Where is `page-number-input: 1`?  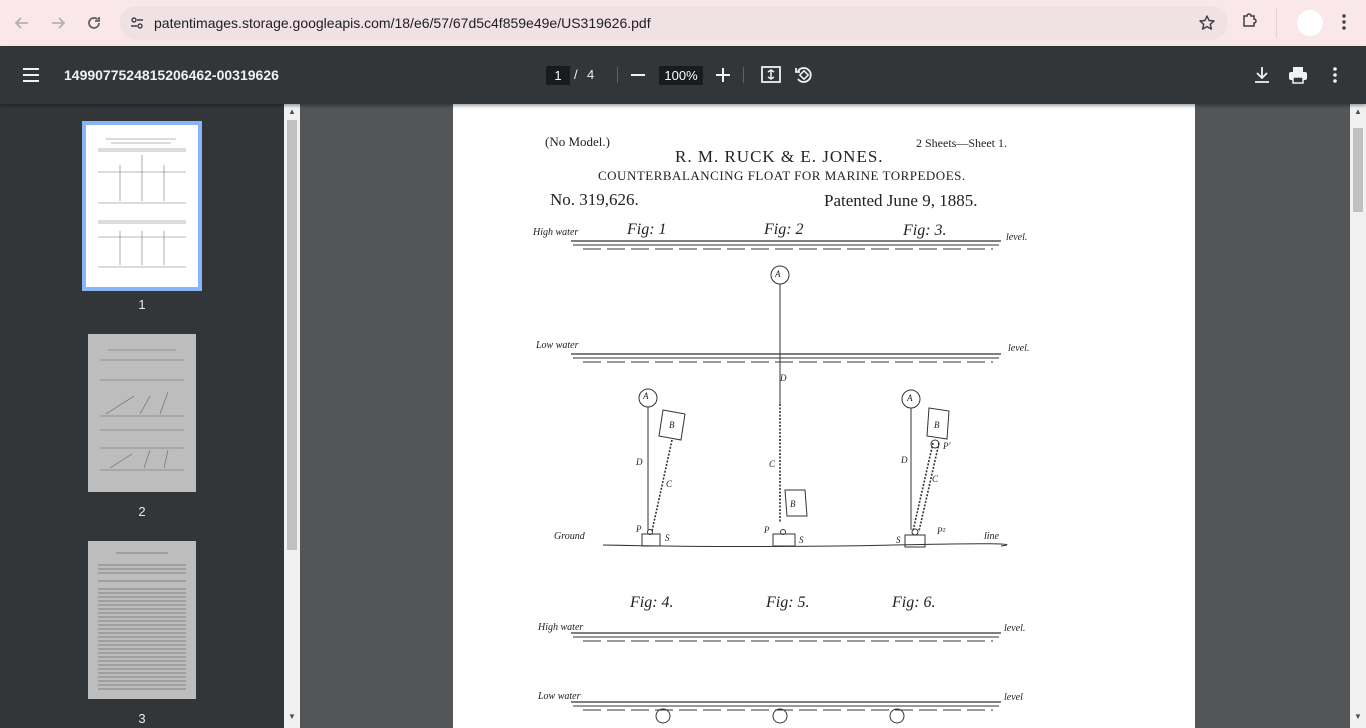
page-number-input: 1 is located at coordinates (558, 75).